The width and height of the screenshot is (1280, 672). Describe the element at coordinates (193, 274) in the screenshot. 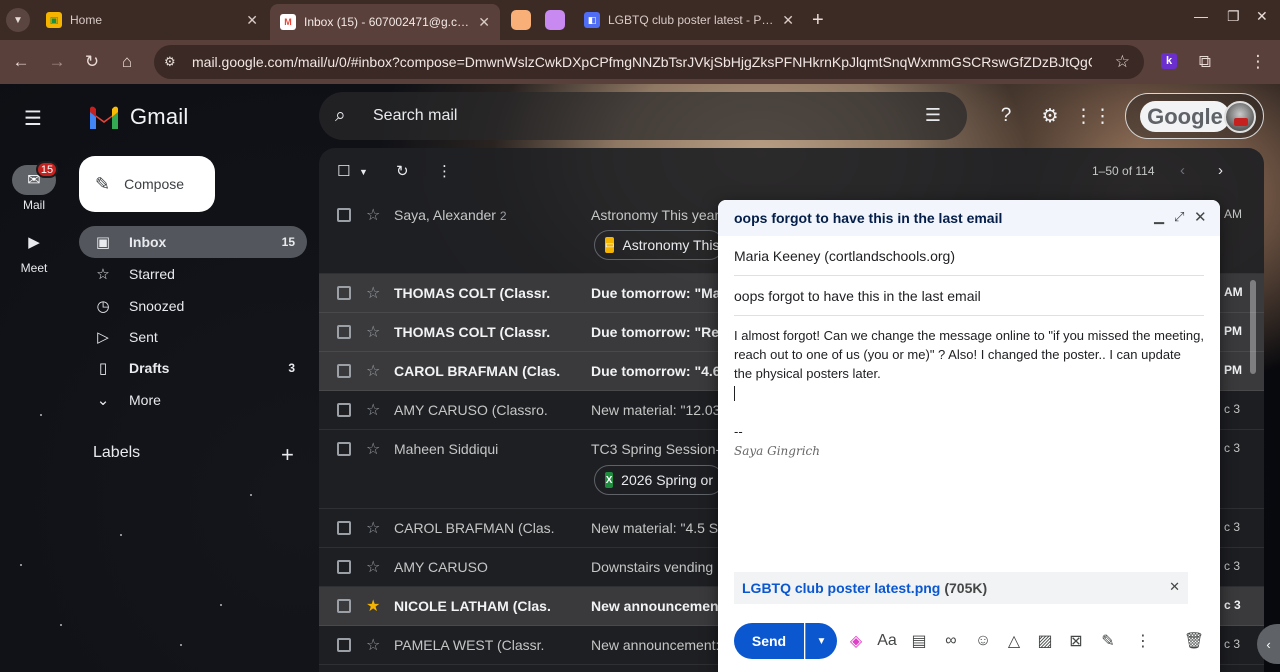

I see `sidebar-item-starred: ☆ Starred` at that location.